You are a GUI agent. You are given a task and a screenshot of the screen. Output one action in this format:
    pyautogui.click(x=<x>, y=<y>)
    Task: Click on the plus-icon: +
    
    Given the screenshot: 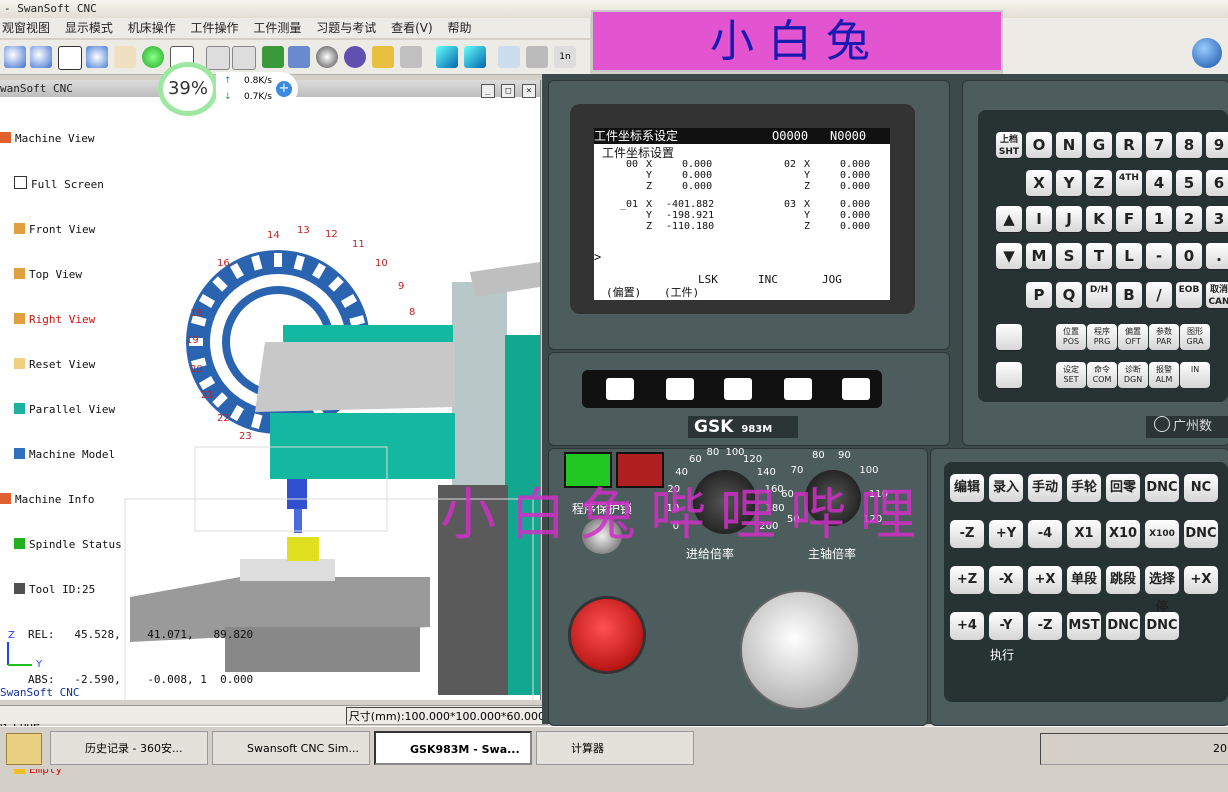 What is the action you would take?
    pyautogui.click(x=284, y=89)
    